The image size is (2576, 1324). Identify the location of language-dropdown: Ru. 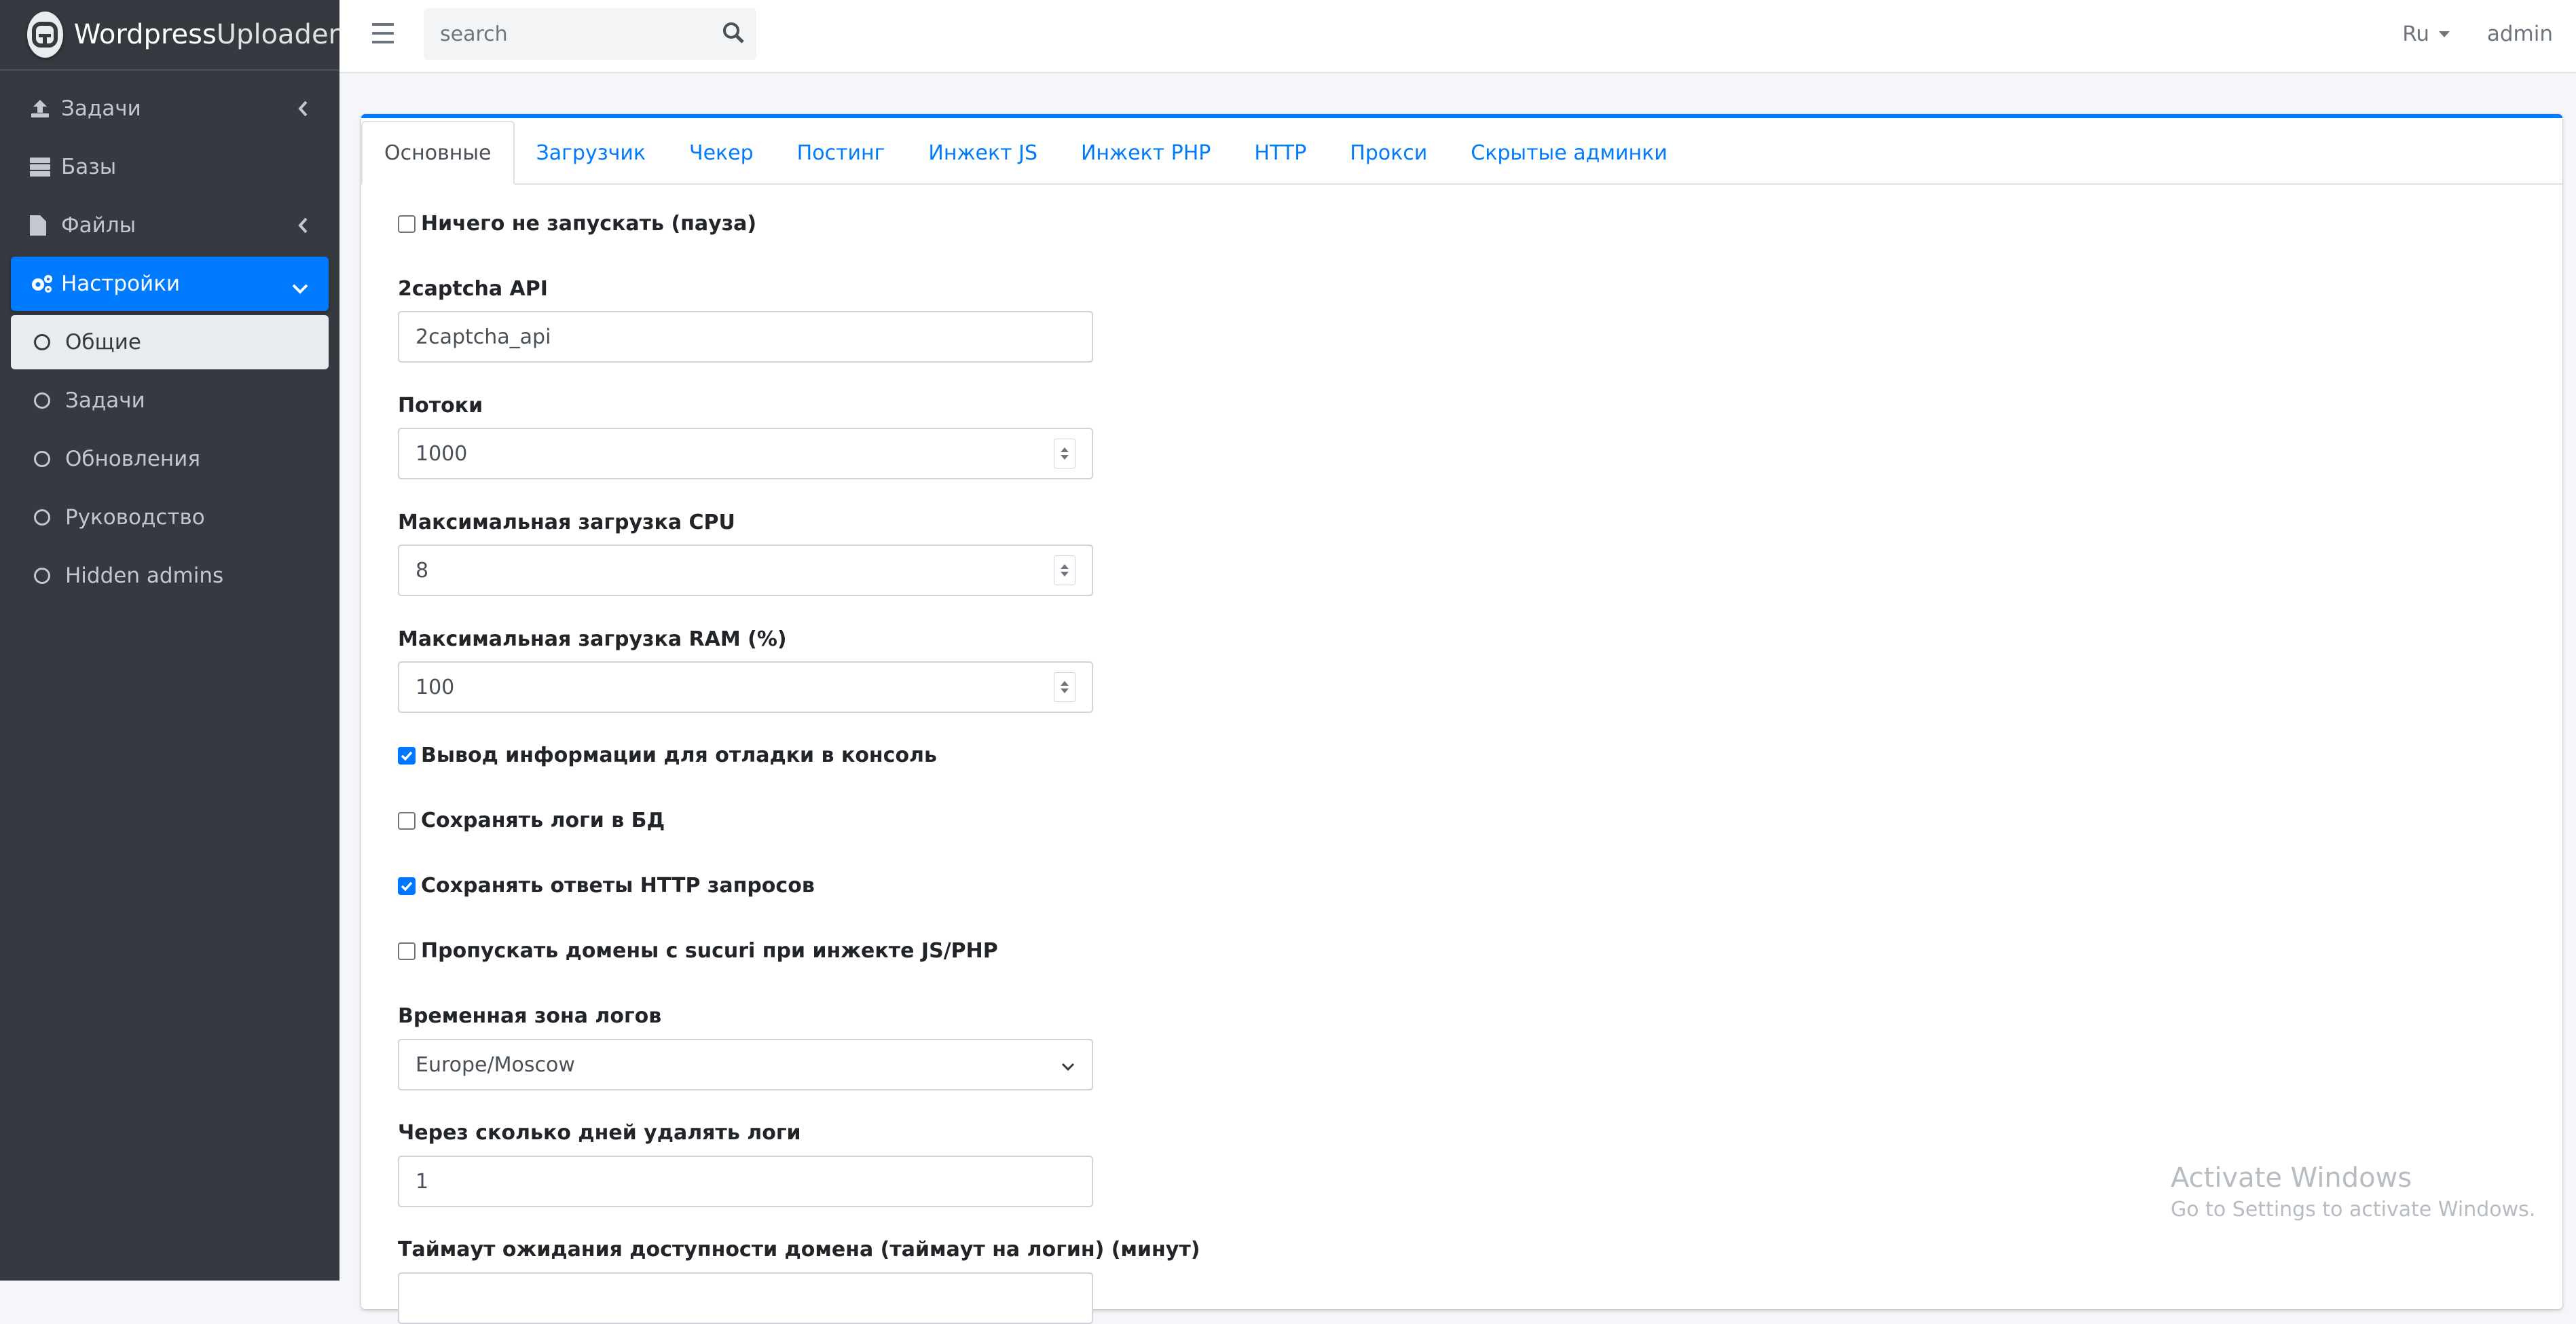
(2426, 34).